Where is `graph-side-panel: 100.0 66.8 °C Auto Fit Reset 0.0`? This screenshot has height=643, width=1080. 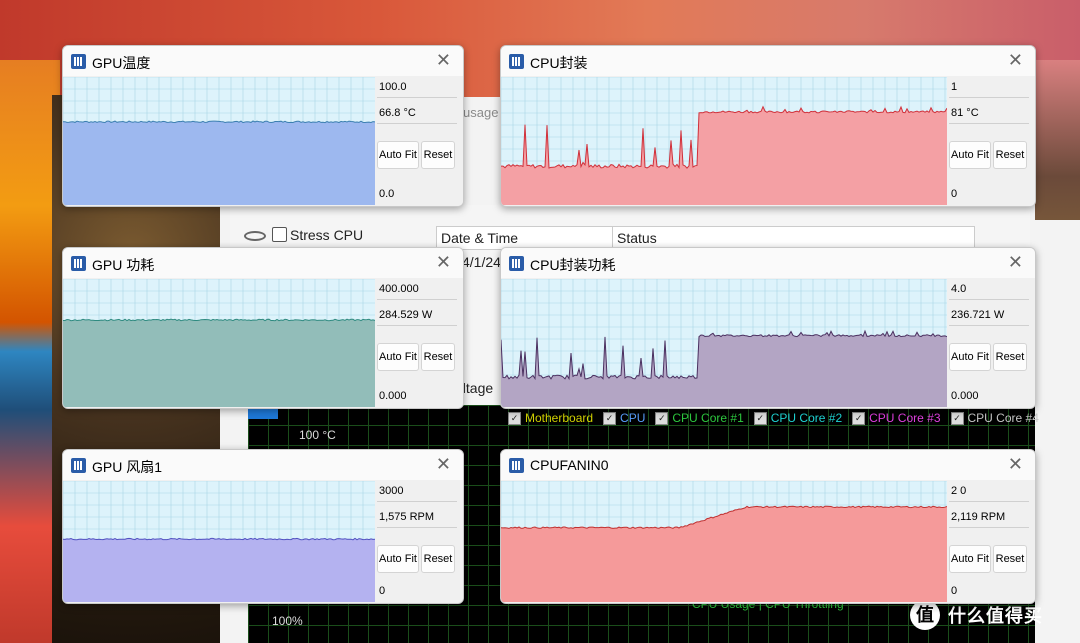
graph-side-panel: 100.0 66.8 °C Auto Fit Reset 0.0 is located at coordinates (419, 141).